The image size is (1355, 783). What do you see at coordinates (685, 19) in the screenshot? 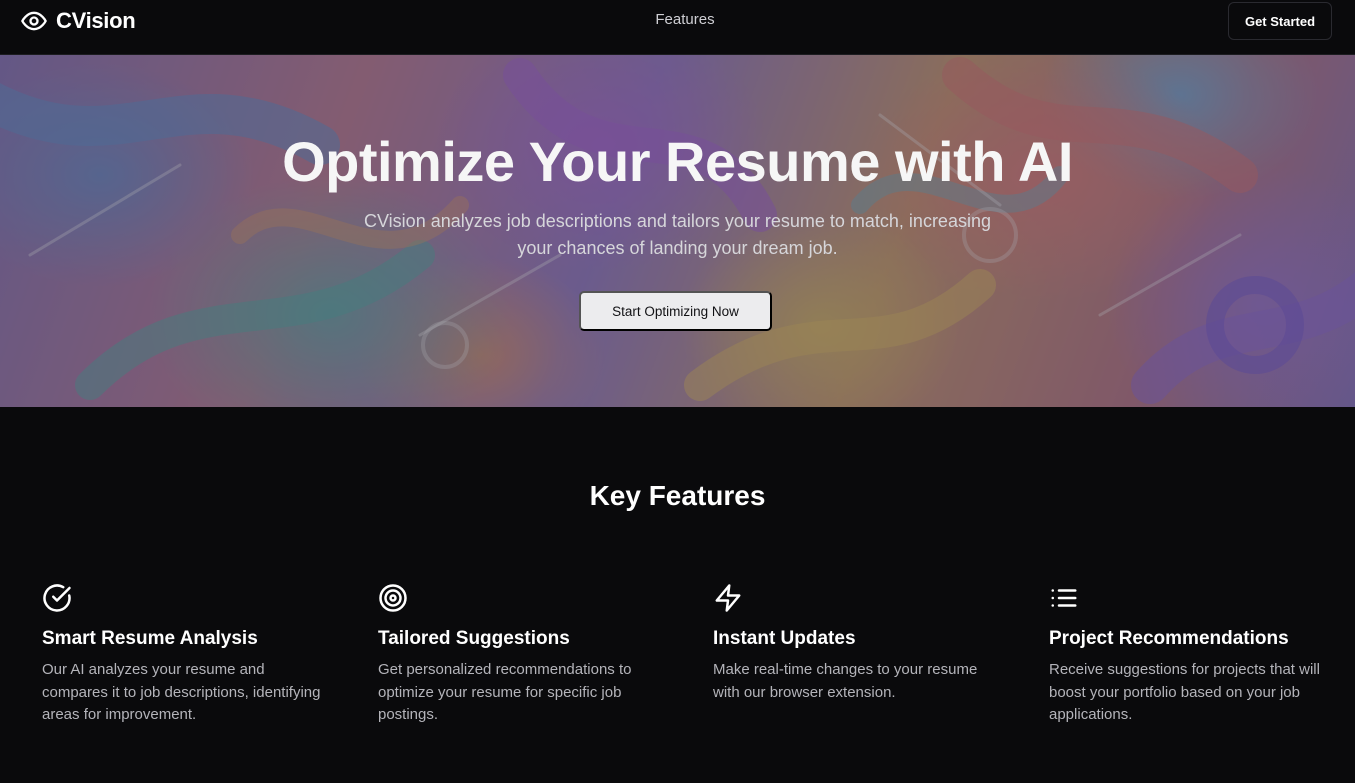
I see `nav-link-features: Features` at bounding box center [685, 19].